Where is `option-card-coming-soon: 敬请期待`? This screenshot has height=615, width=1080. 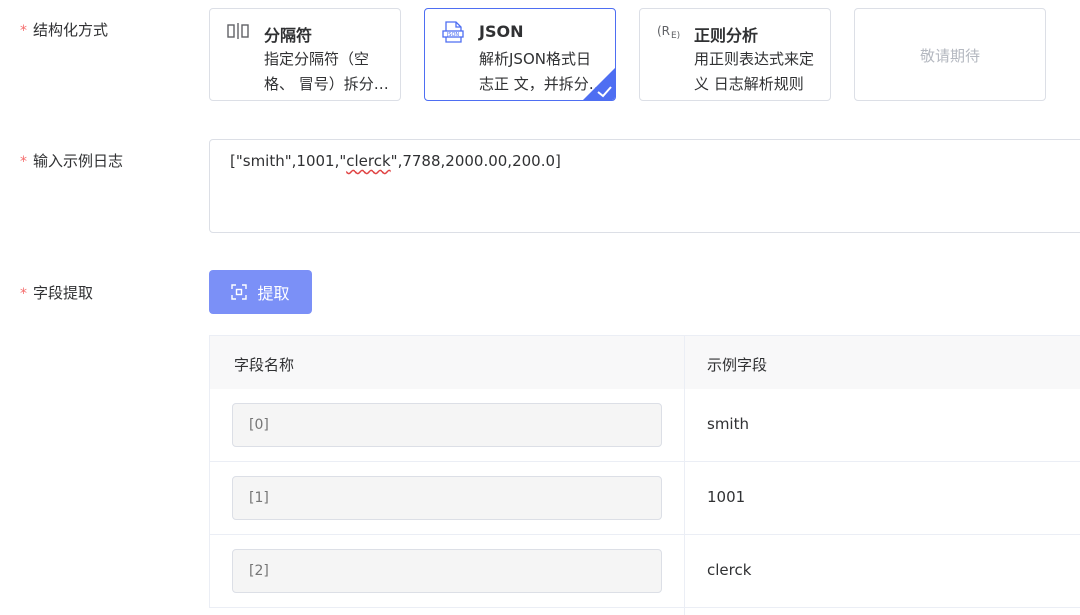 option-card-coming-soon: 敬请期待 is located at coordinates (950, 54).